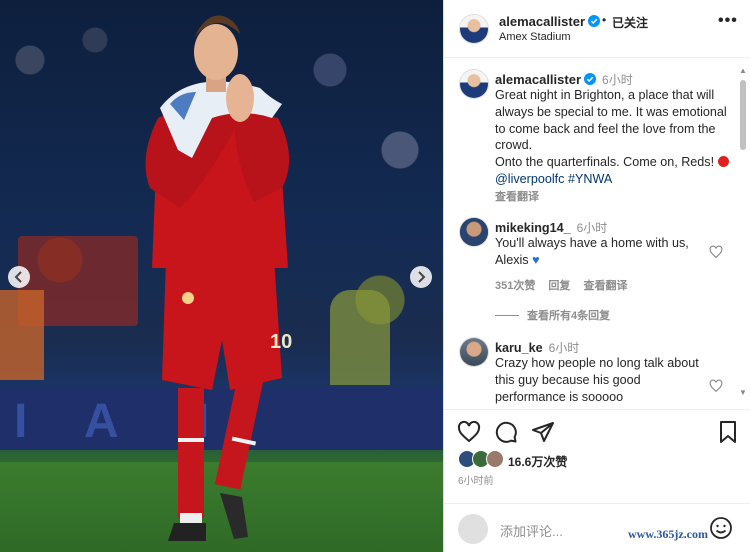  I want to click on scrollbar-thumb, so click(743, 115).